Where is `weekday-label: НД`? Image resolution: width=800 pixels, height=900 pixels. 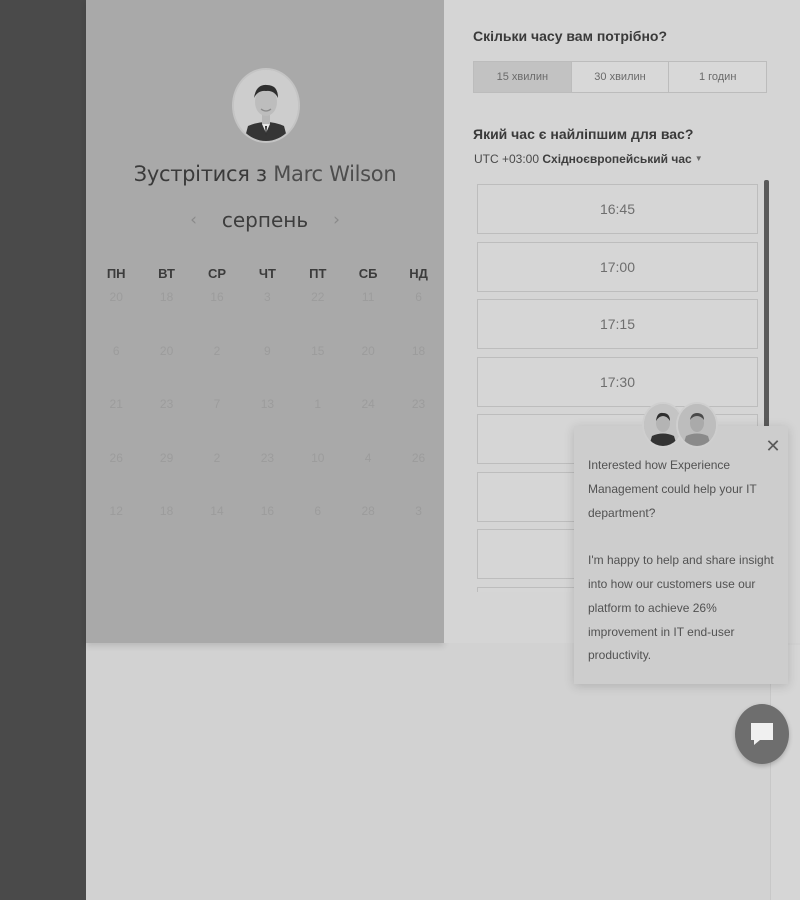 weekday-label: НД is located at coordinates (418, 273).